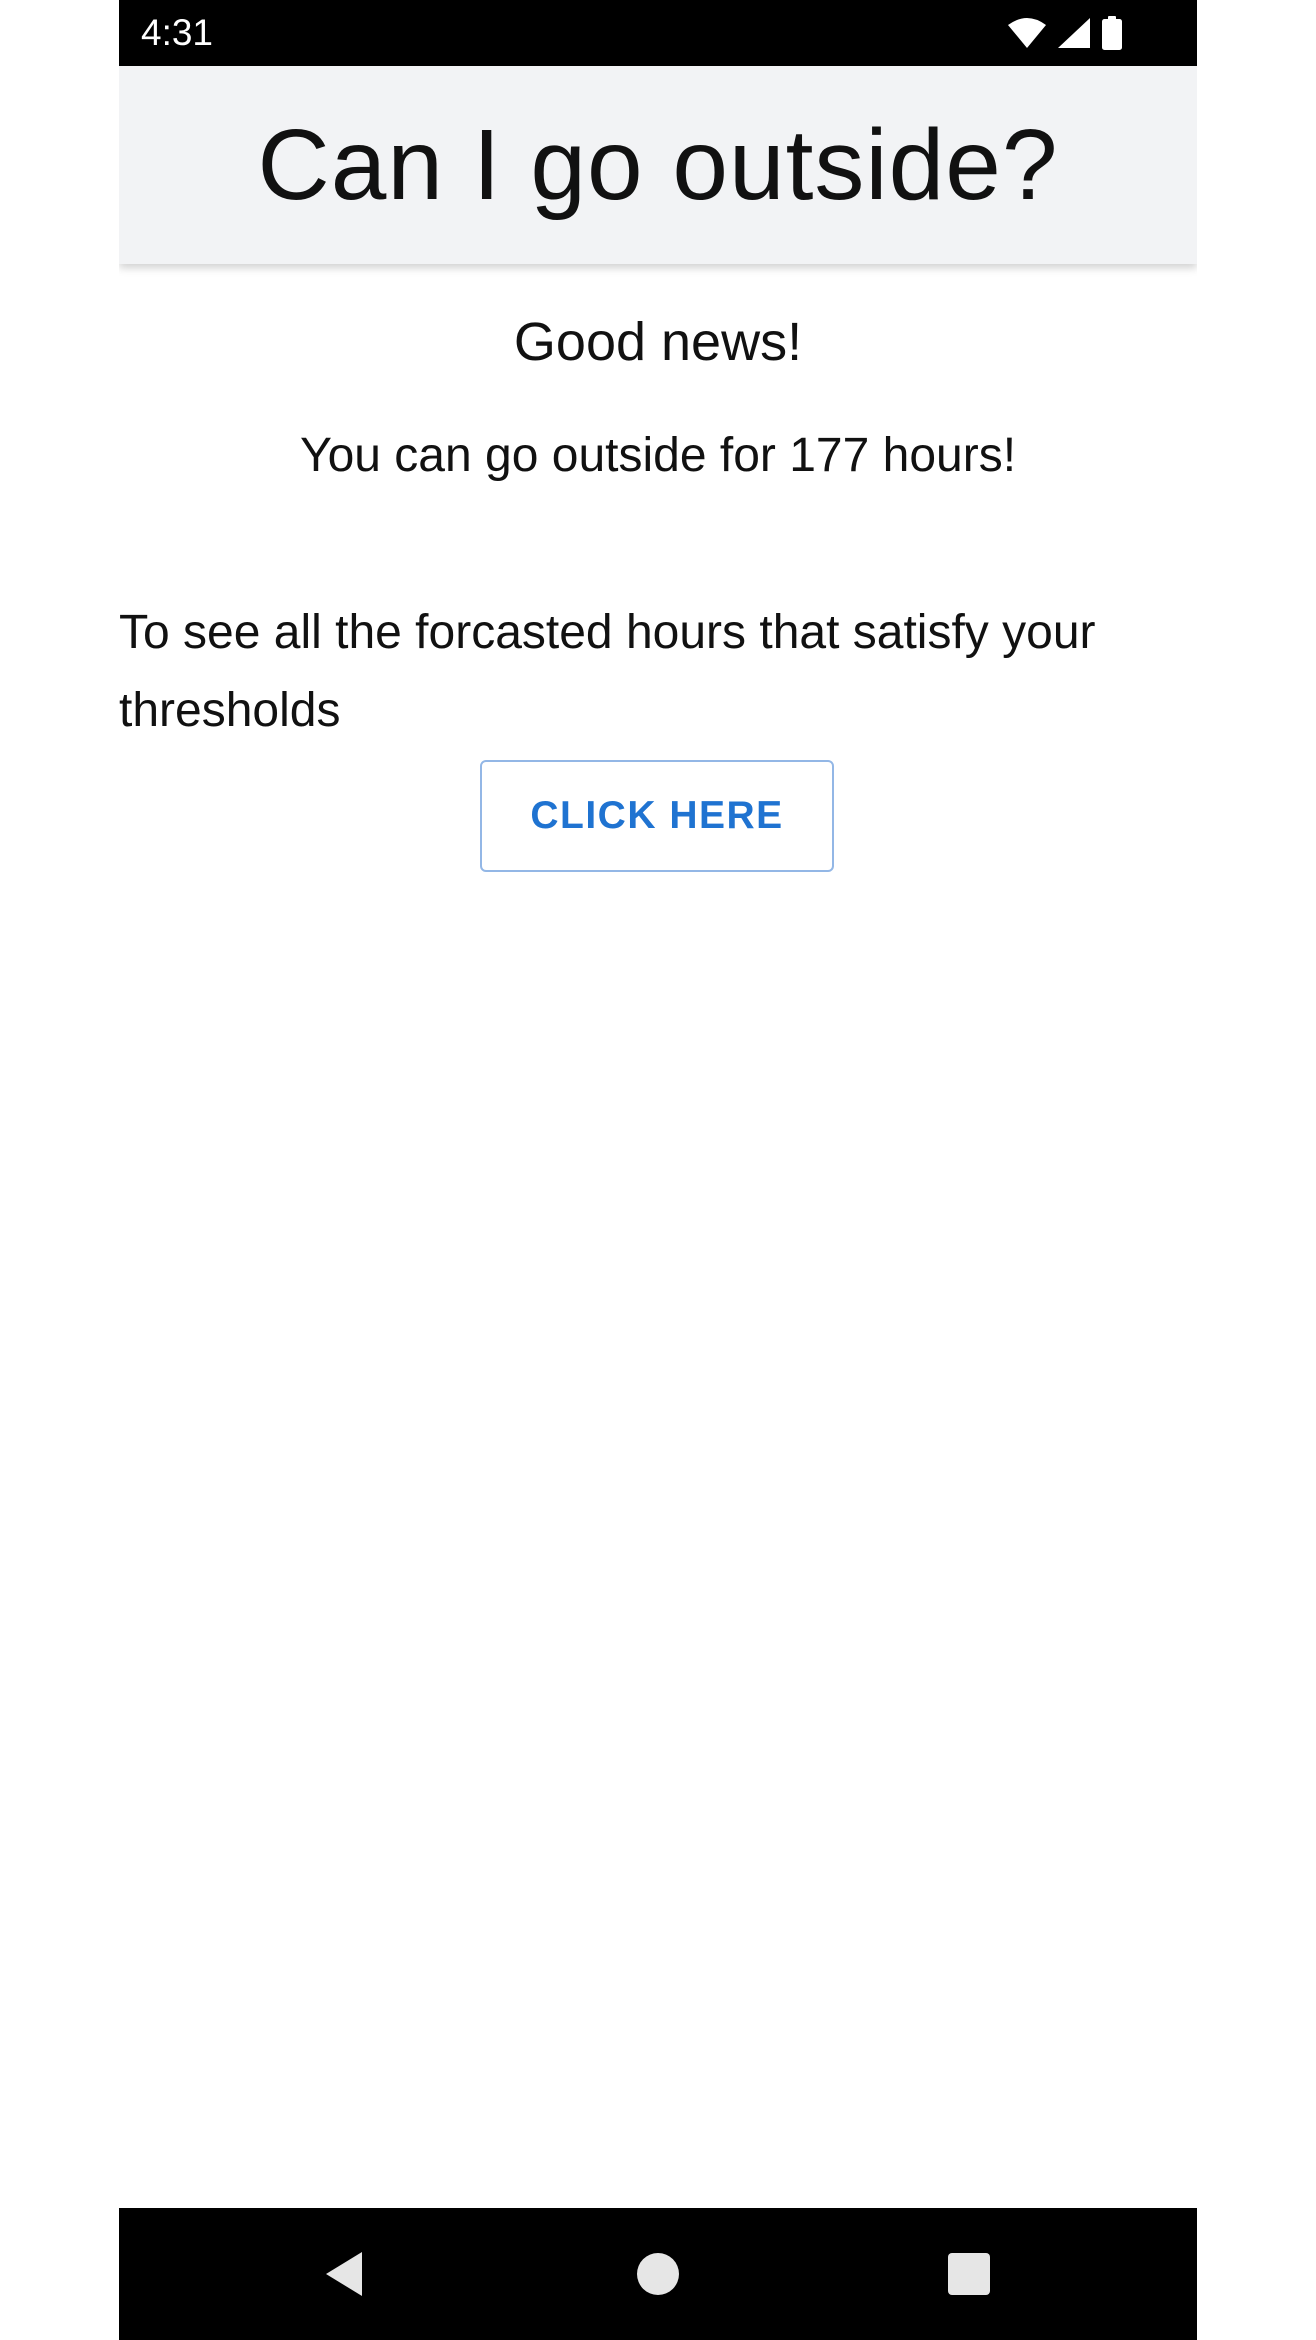 The image size is (1316, 2340). Describe the element at coordinates (1027, 33) in the screenshot. I see `wifi-icon` at that location.